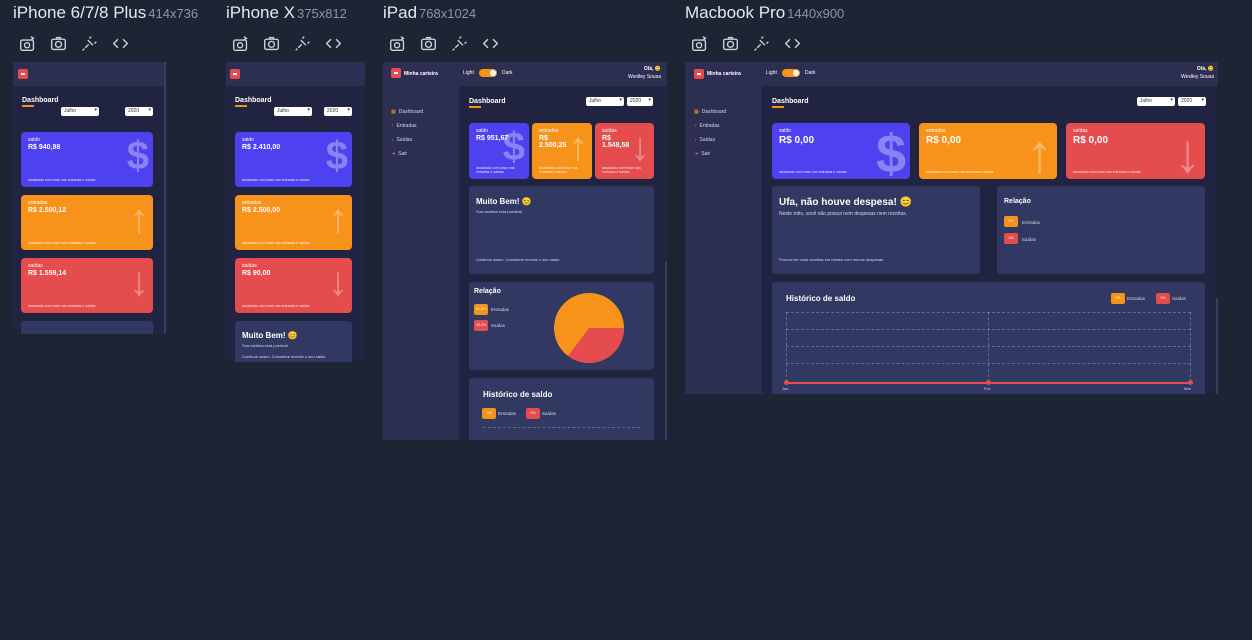  What do you see at coordinates (1190, 347) in the screenshot?
I see `grid-line` at bounding box center [1190, 347].